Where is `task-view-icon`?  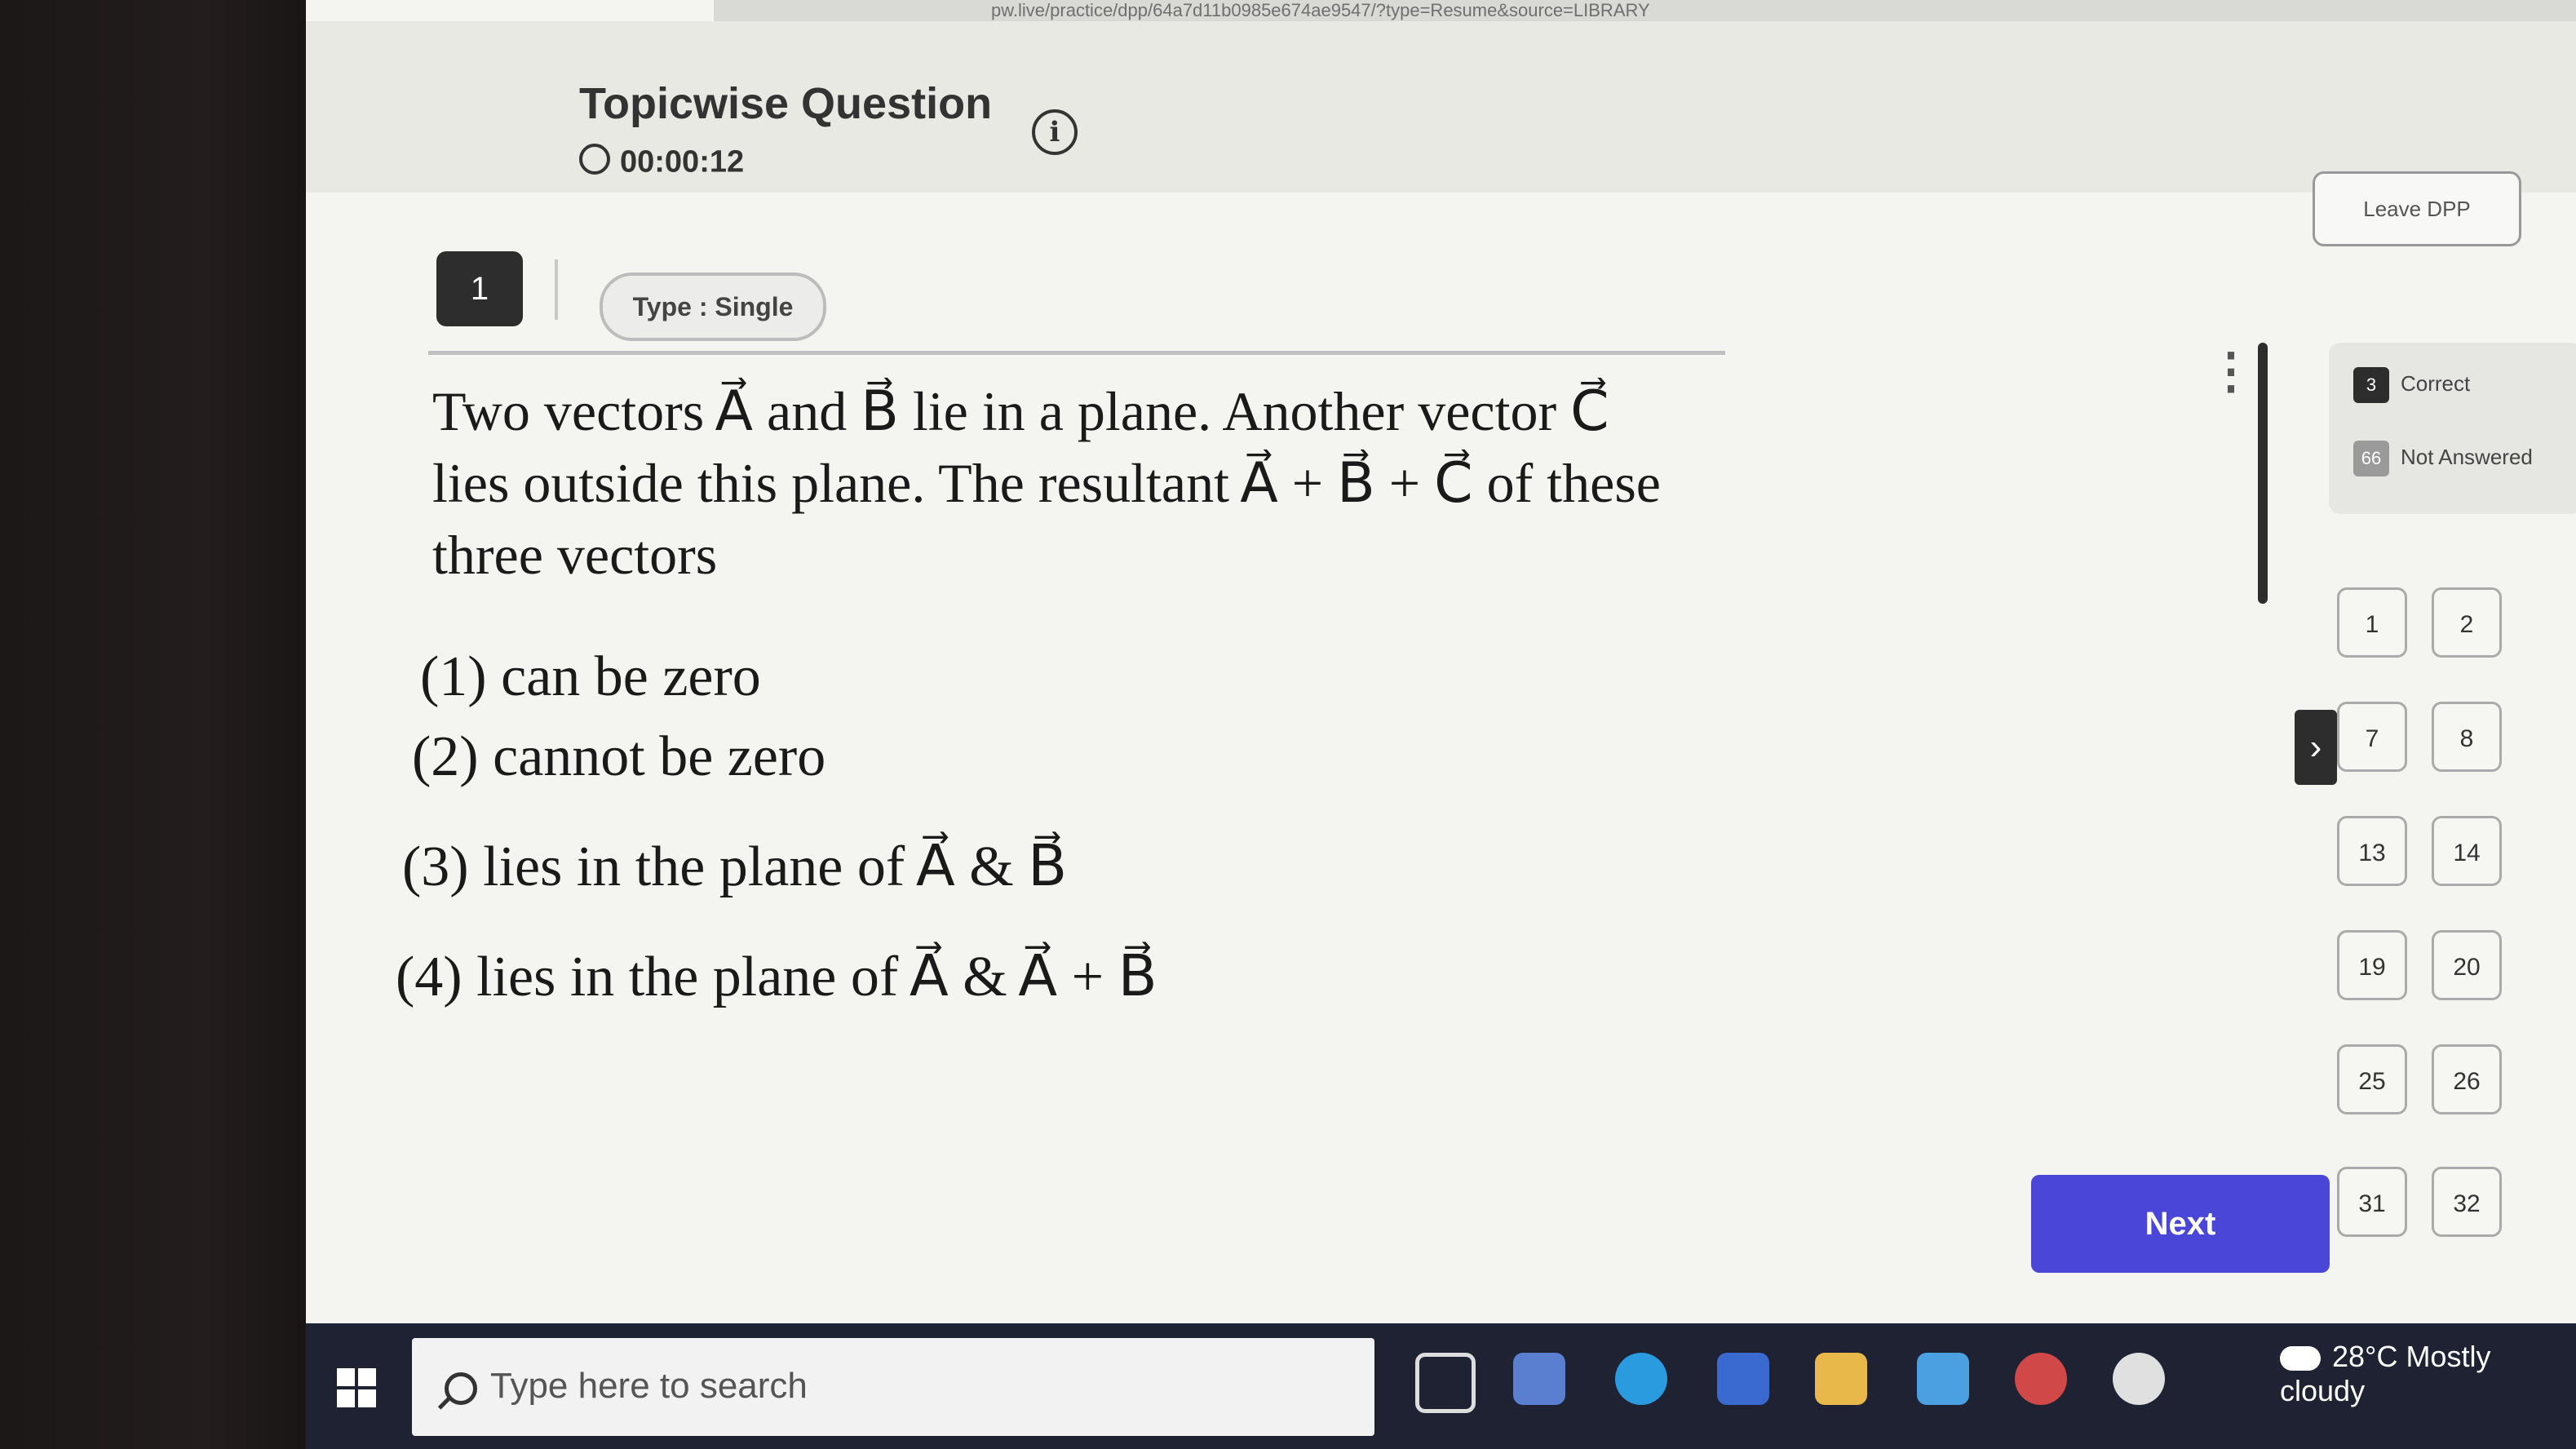 task-view-icon is located at coordinates (1445, 1383).